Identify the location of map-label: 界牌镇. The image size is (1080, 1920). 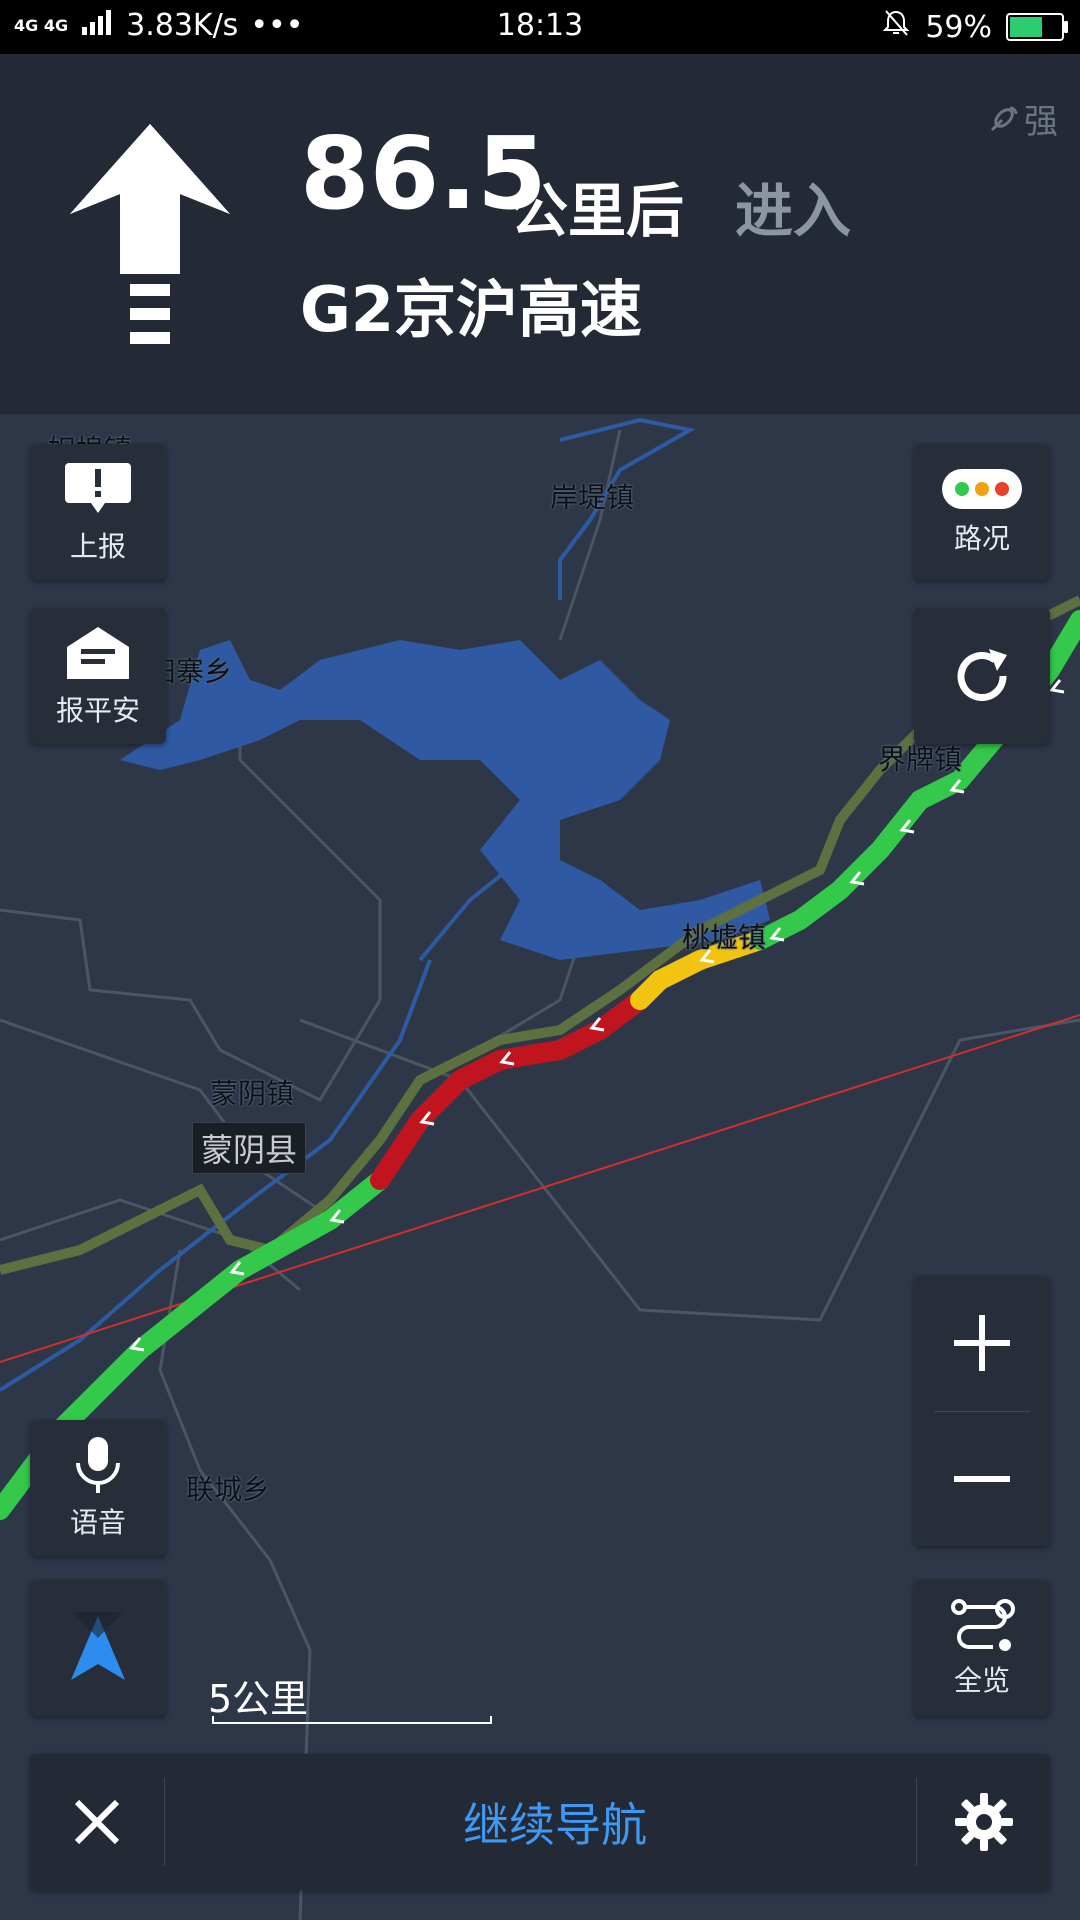
(920, 759).